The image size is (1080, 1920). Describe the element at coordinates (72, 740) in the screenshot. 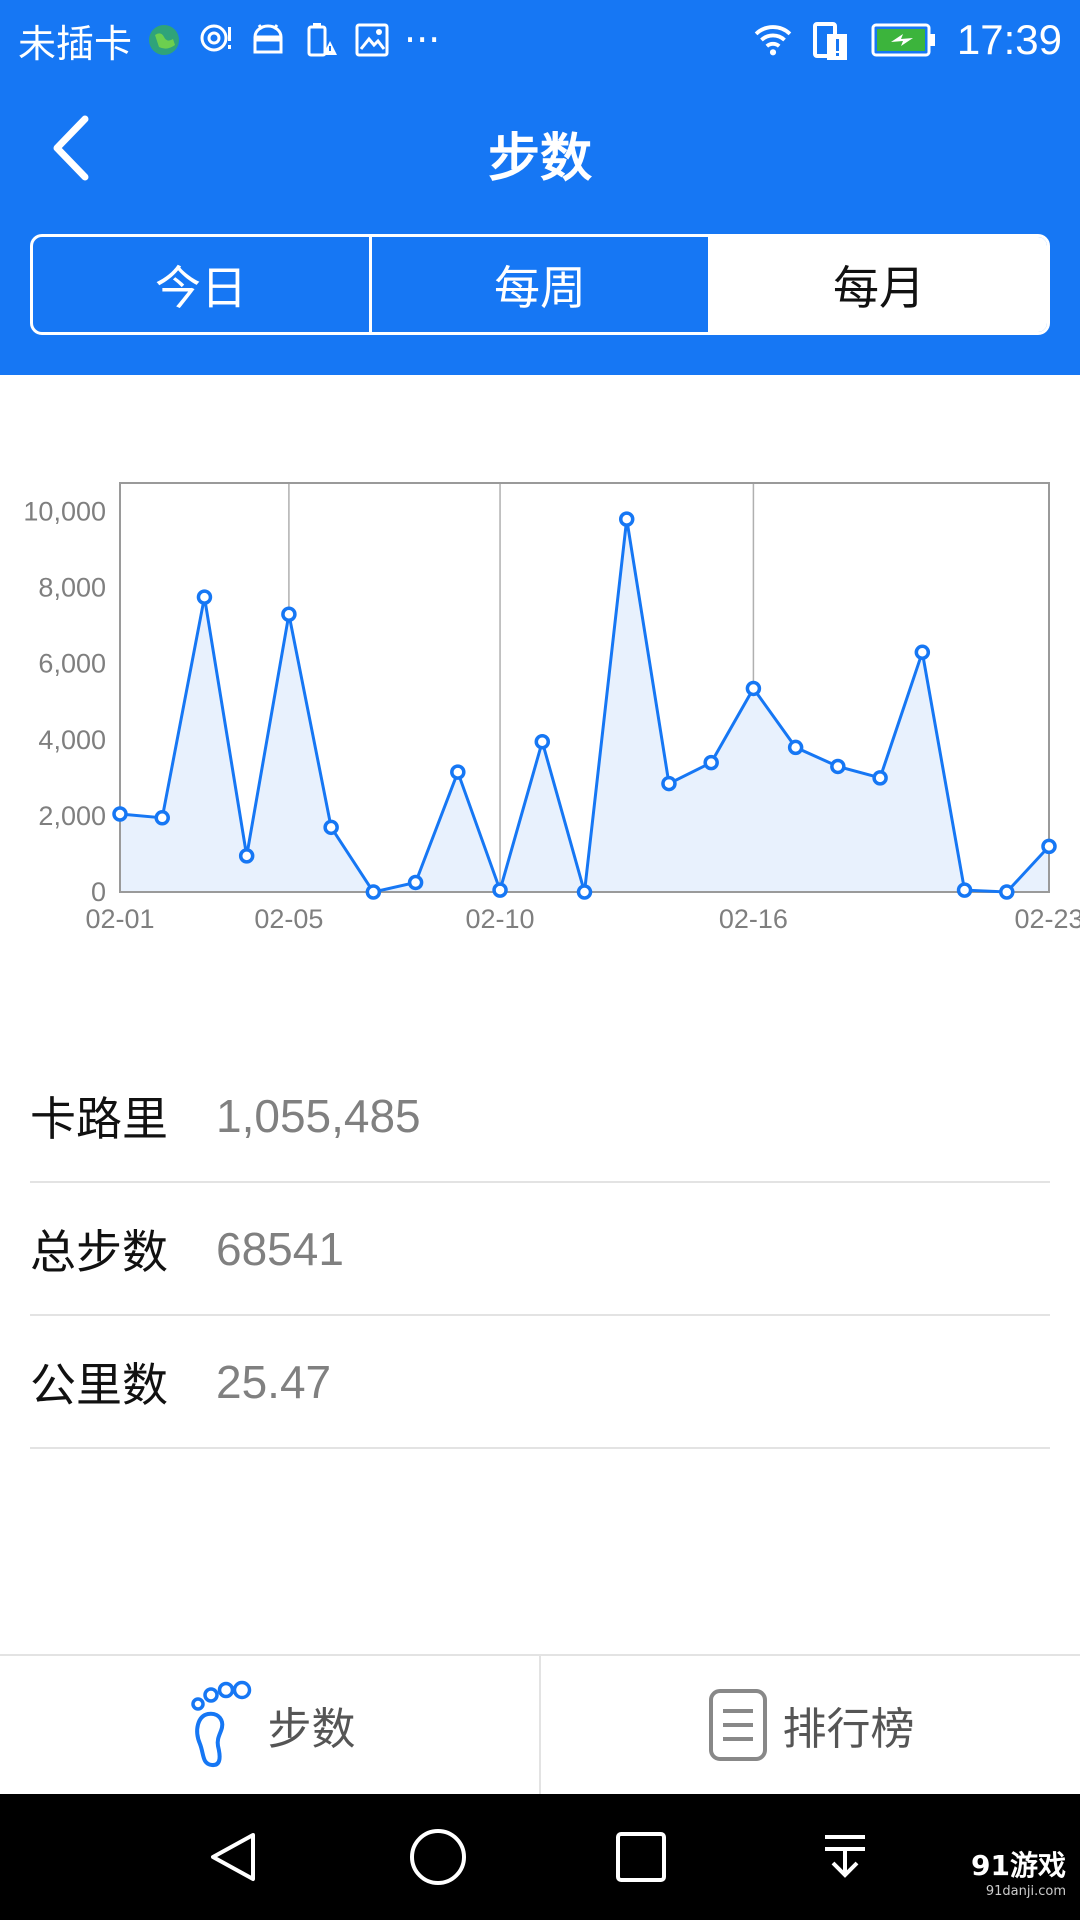

I see `y-tick-label: 4,000` at that location.